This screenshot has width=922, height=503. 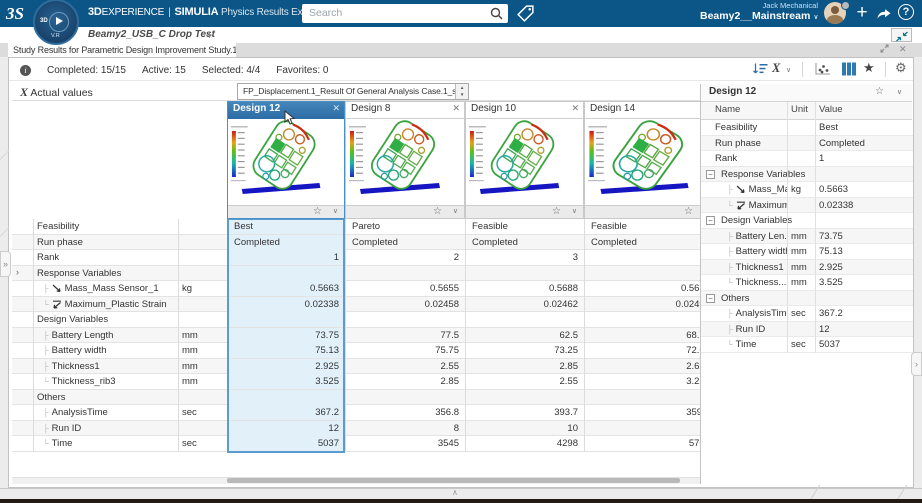 I want to click on design-card: Design 8 ✕ ☆ ∨, so click(x=405, y=160).